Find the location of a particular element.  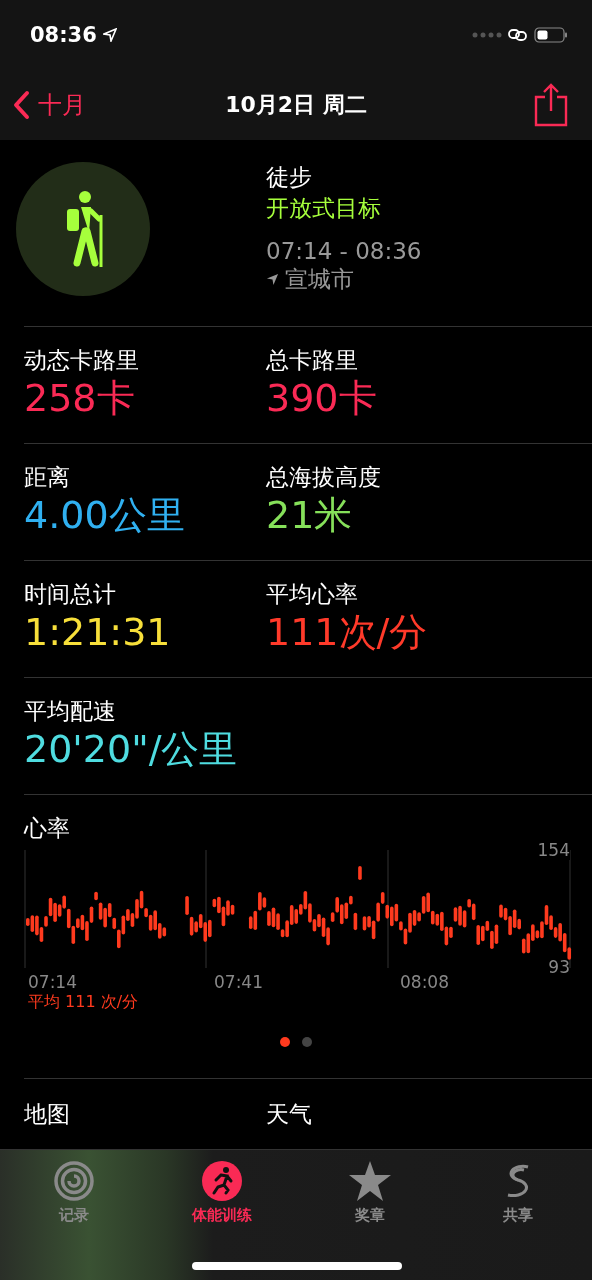

link-icon is located at coordinates (518, 35).